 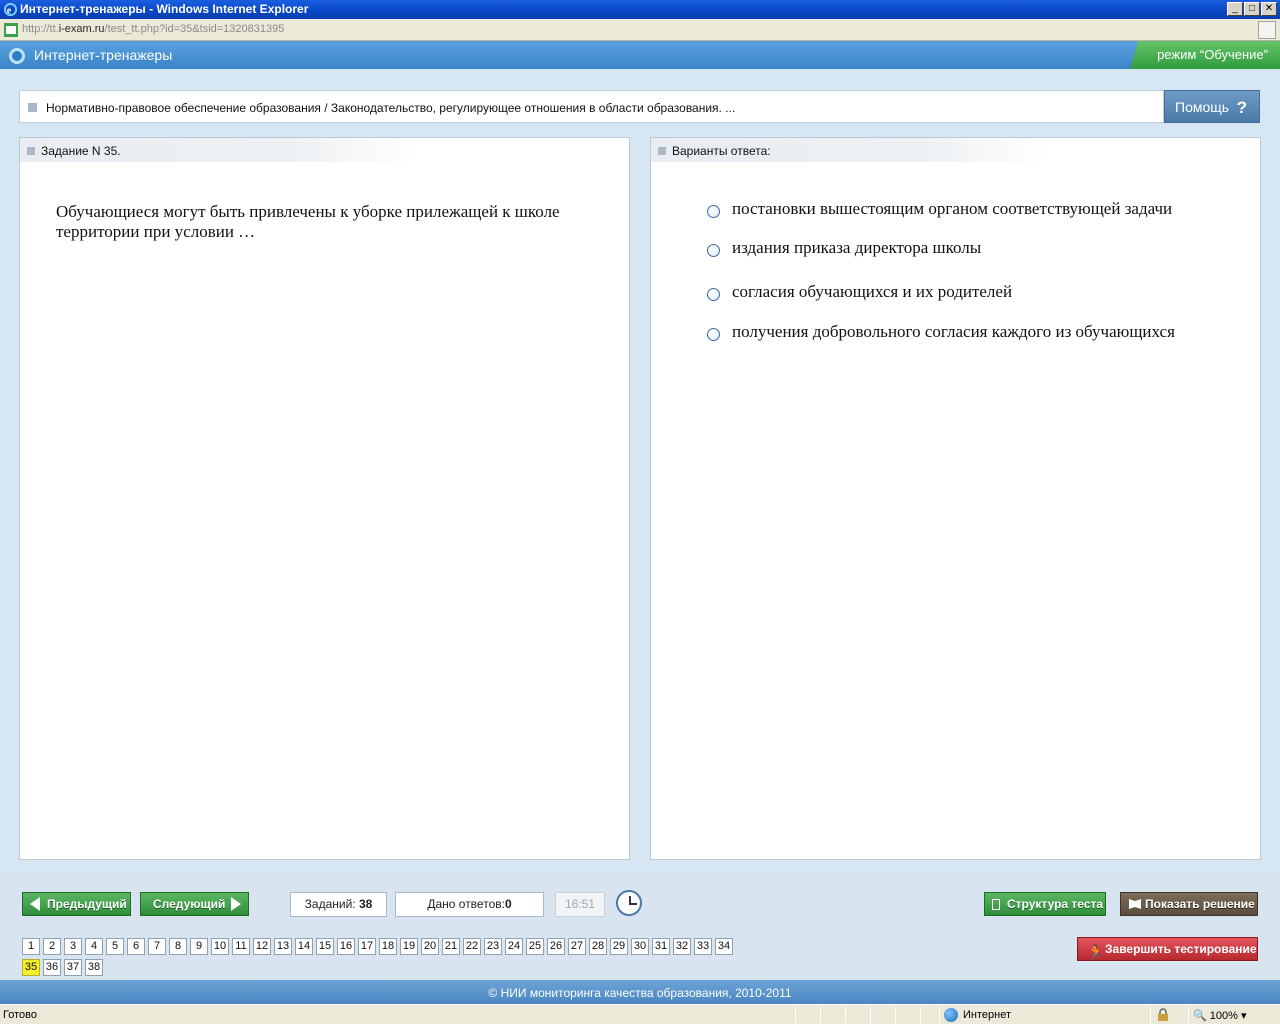 What do you see at coordinates (31, 946) in the screenshot?
I see `task-number-1: 1` at bounding box center [31, 946].